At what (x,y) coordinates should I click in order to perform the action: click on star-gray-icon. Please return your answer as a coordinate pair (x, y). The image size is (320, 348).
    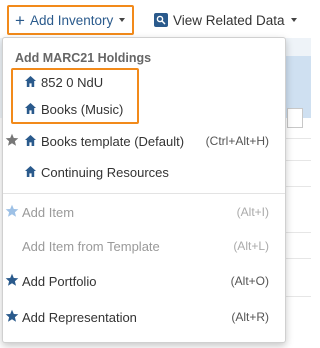
    Looking at the image, I should click on (12, 140).